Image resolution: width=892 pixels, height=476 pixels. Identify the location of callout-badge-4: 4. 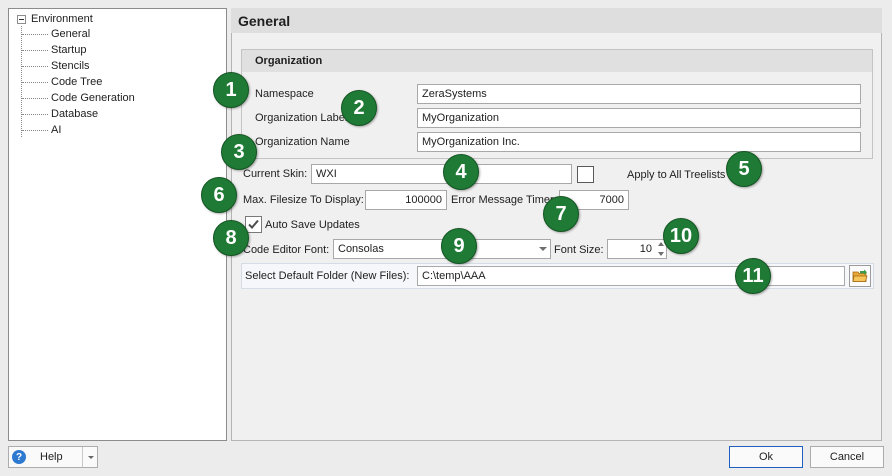
(461, 172).